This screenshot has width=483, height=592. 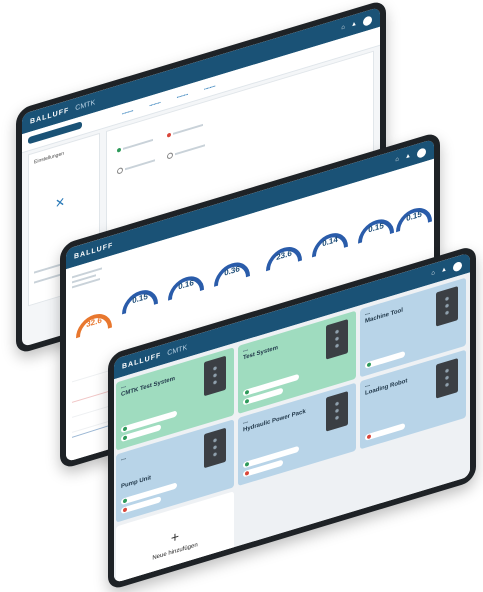 What do you see at coordinates (232, 271) in the screenshot?
I see `gauge: 0.36` at bounding box center [232, 271].